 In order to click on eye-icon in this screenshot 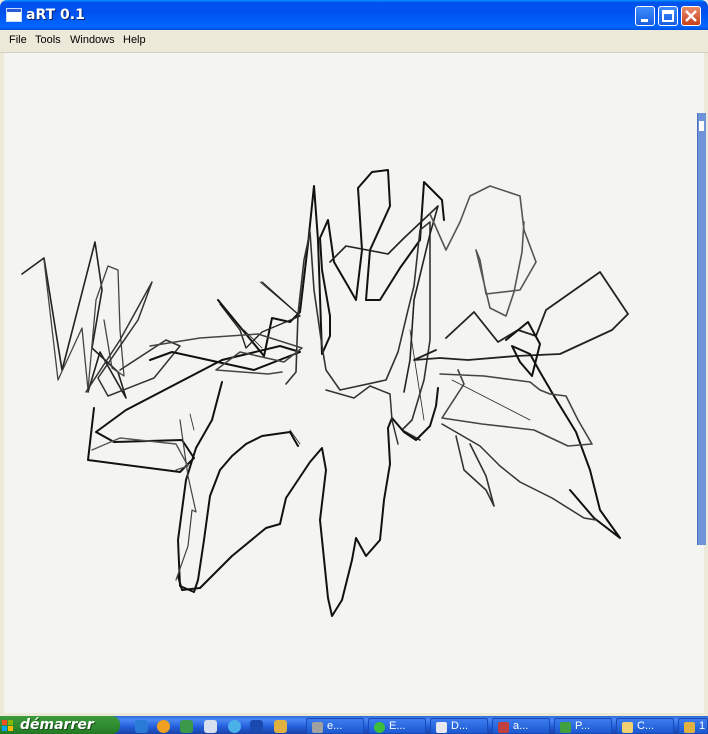, I will do `click(256, 726)`.